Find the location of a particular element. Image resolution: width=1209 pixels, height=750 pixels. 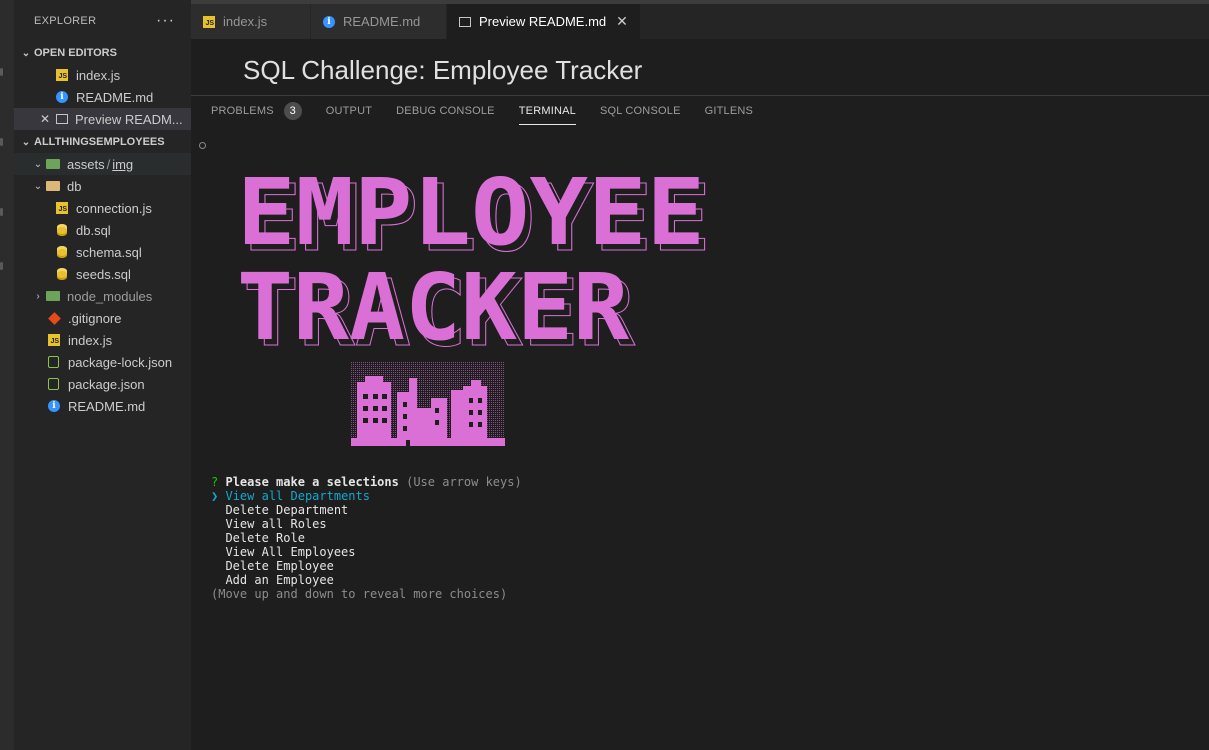

tab-index-js: JS index.js is located at coordinates (251, 21).